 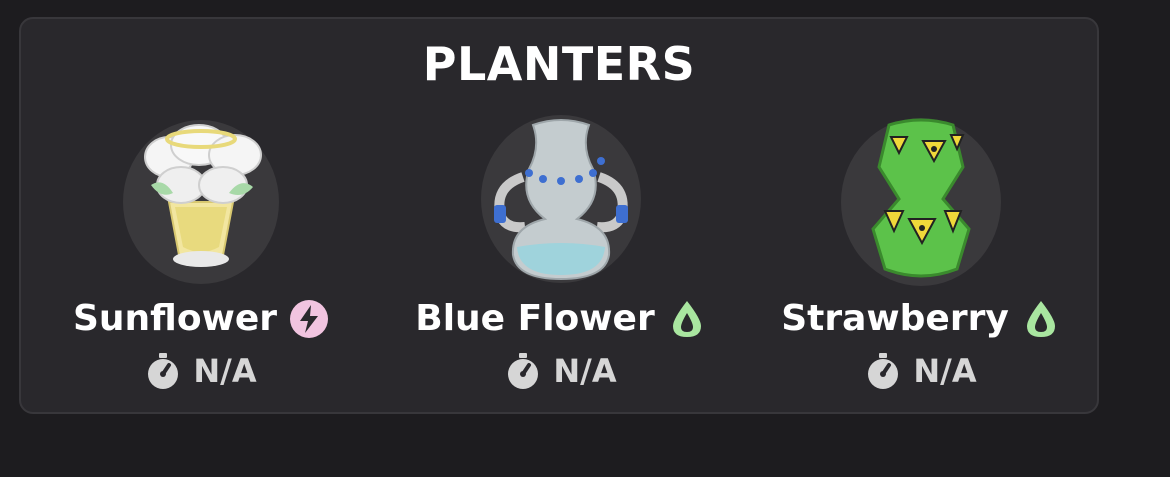 What do you see at coordinates (921, 202) in the screenshot?
I see `strawberry-planter-image` at bounding box center [921, 202].